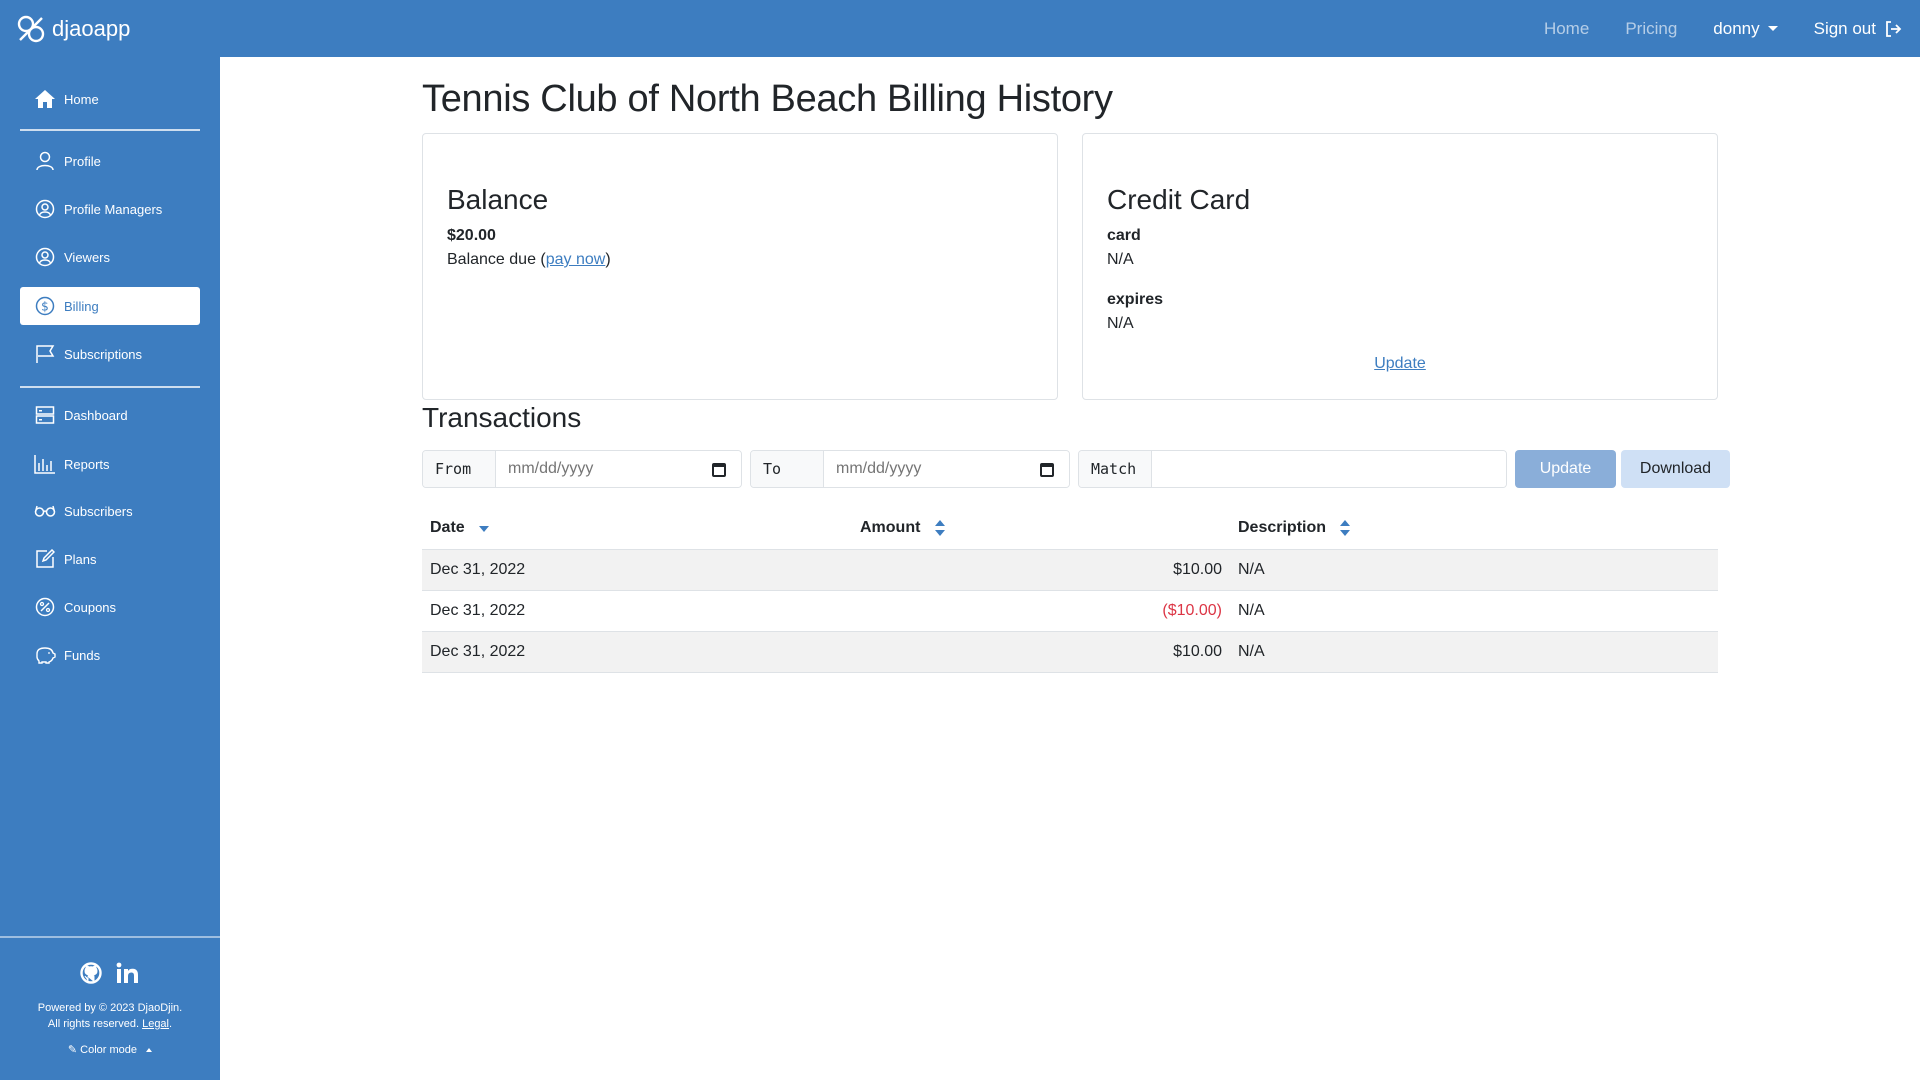 The image size is (1920, 1080). I want to click on balance-close-paren: ), so click(608, 259).